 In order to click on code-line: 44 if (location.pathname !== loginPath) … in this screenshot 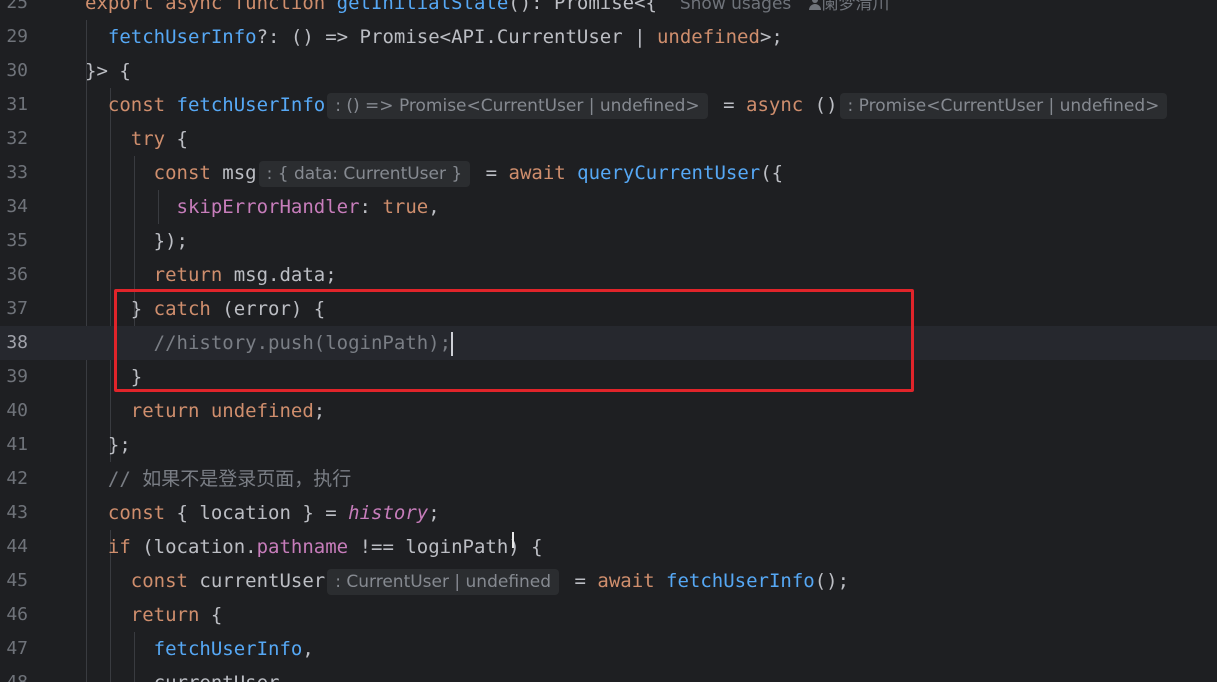, I will do `click(608, 547)`.